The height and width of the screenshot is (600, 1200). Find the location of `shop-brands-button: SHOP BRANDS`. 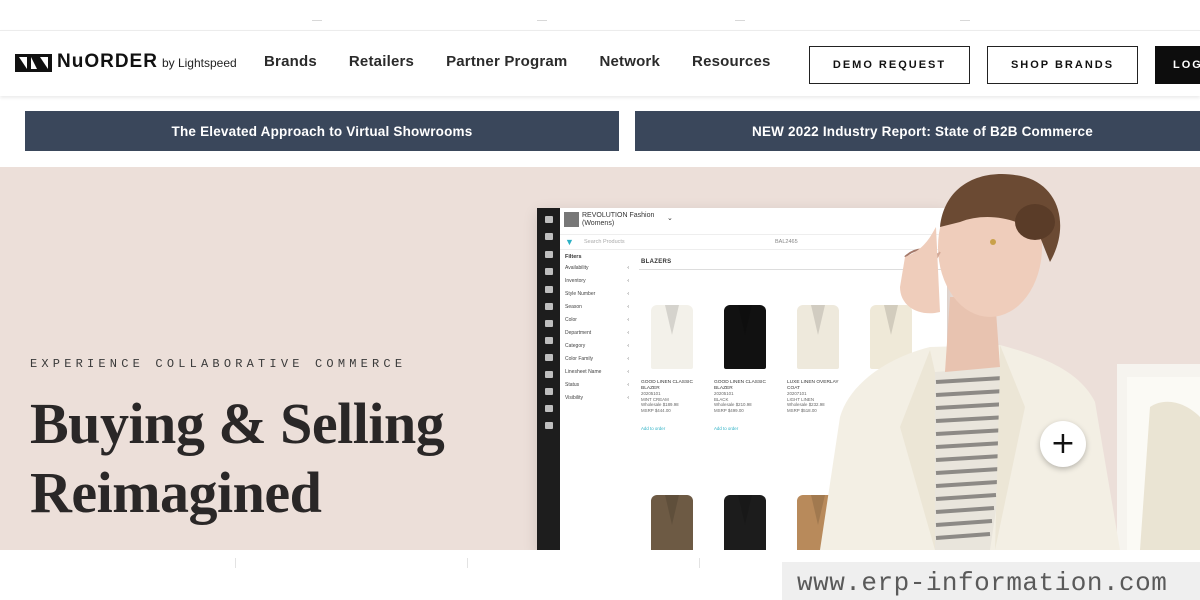

shop-brands-button: SHOP BRANDS is located at coordinates (1062, 65).